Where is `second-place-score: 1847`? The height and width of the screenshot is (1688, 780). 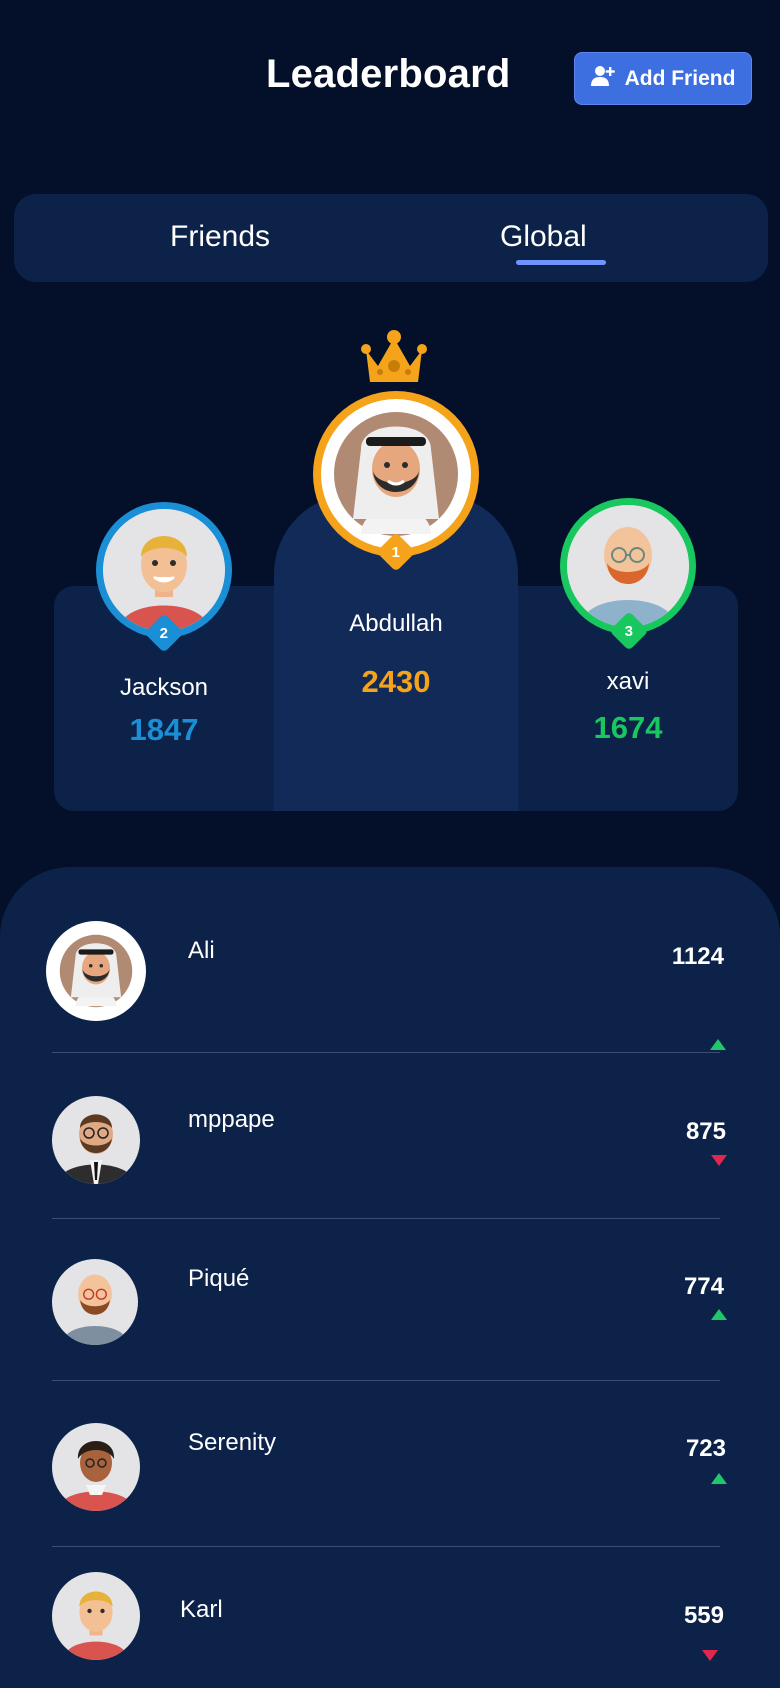 second-place-score: 1847 is located at coordinates (164, 729).